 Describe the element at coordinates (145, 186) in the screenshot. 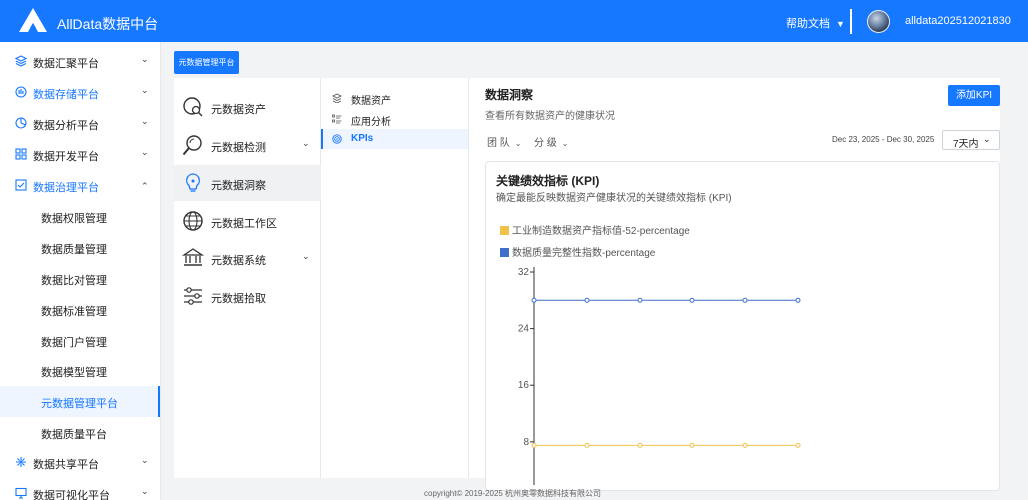

I see `chevron-up-icon: ⌃` at that location.